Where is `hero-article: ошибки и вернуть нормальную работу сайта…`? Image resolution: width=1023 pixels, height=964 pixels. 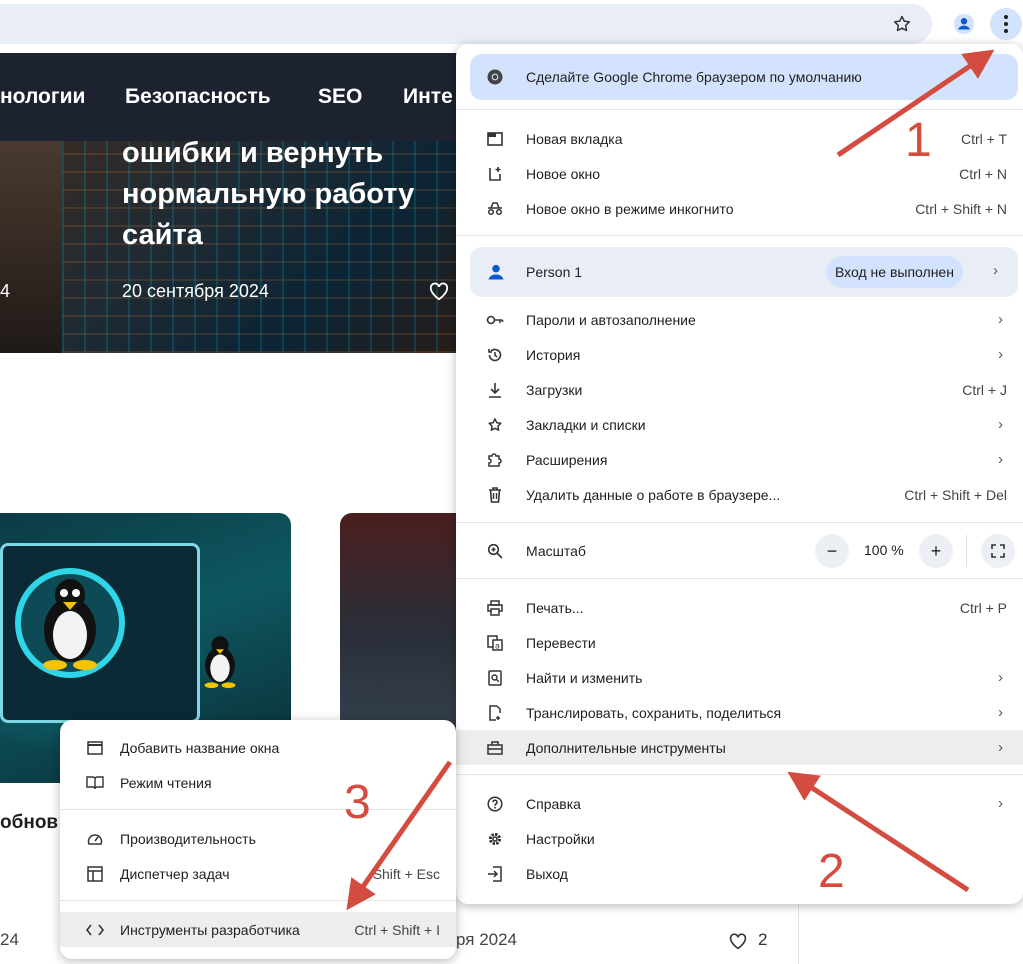 hero-article: ошибки и вернуть нормальную работу сайта… is located at coordinates (235, 247).